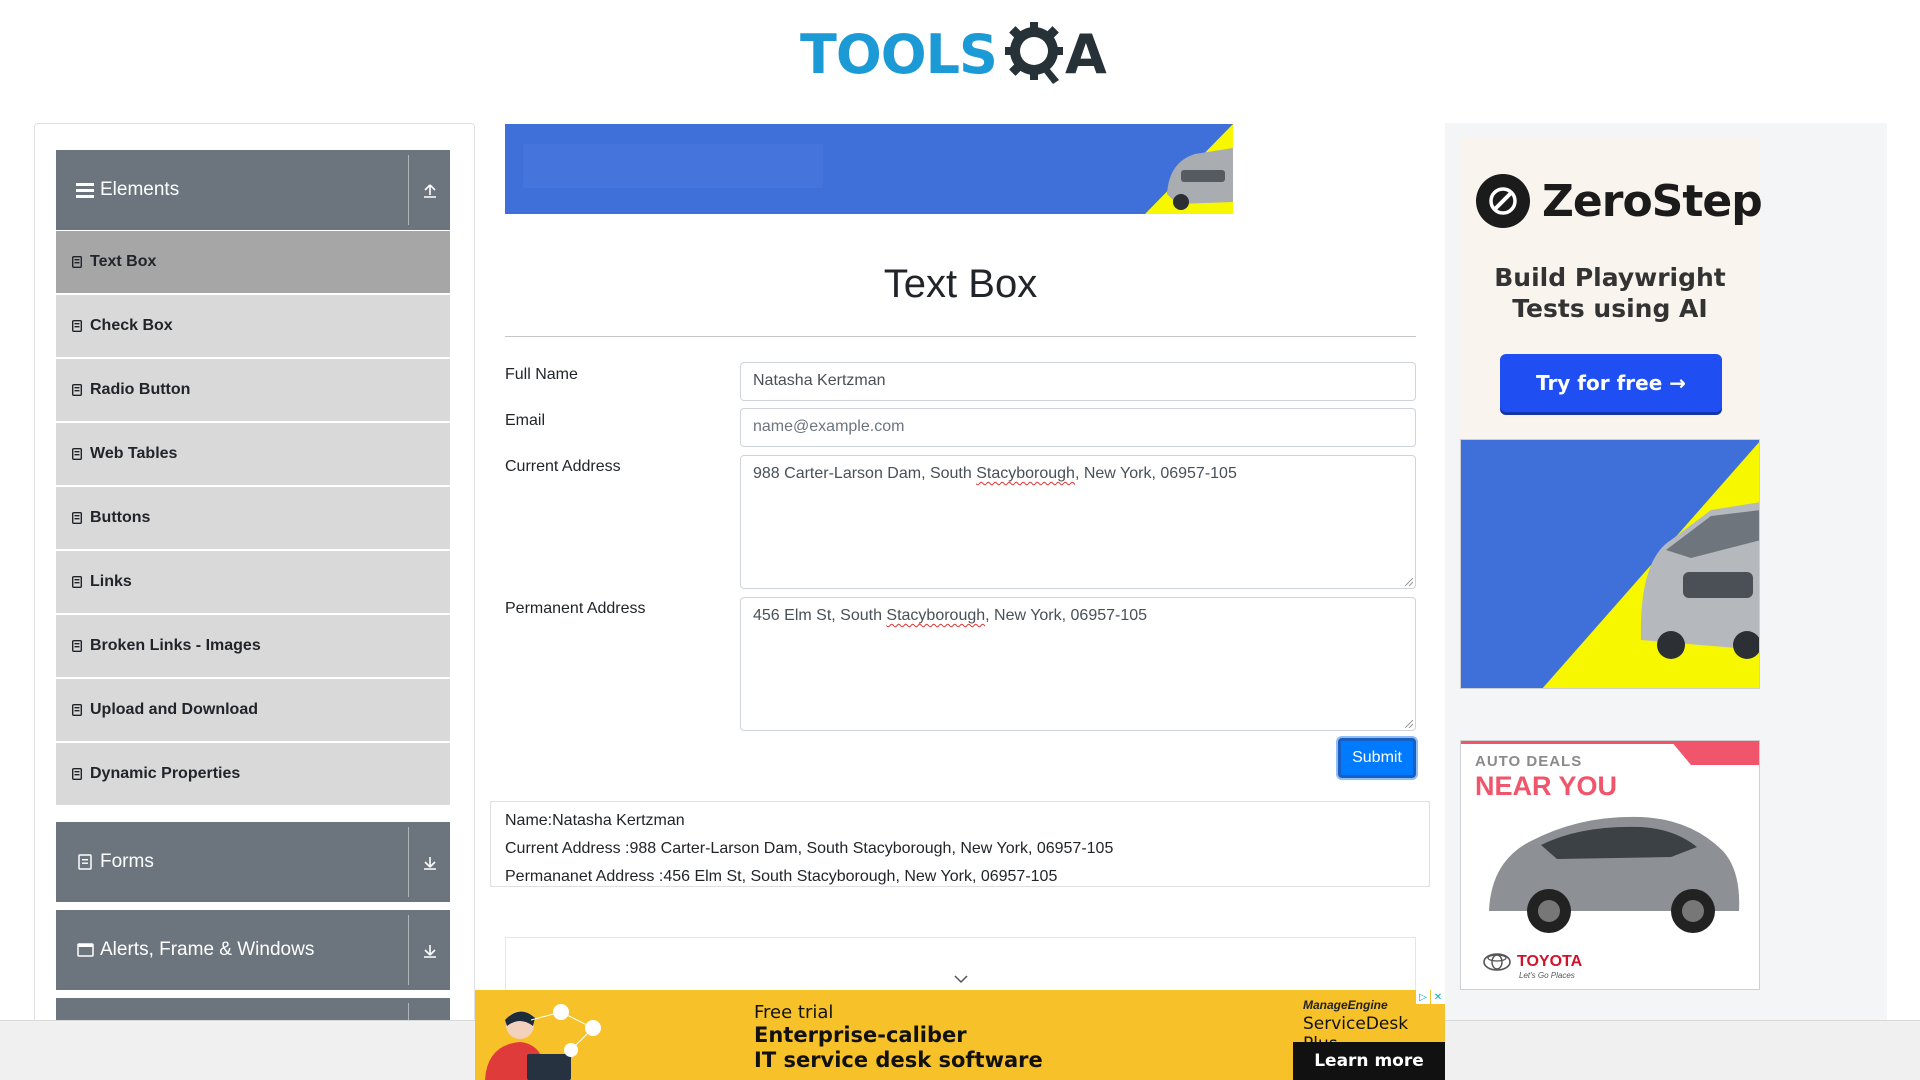 This screenshot has height=1080, width=1920. Describe the element at coordinates (1369, 1061) in the screenshot. I see `learn-more-button: Learn more` at that location.